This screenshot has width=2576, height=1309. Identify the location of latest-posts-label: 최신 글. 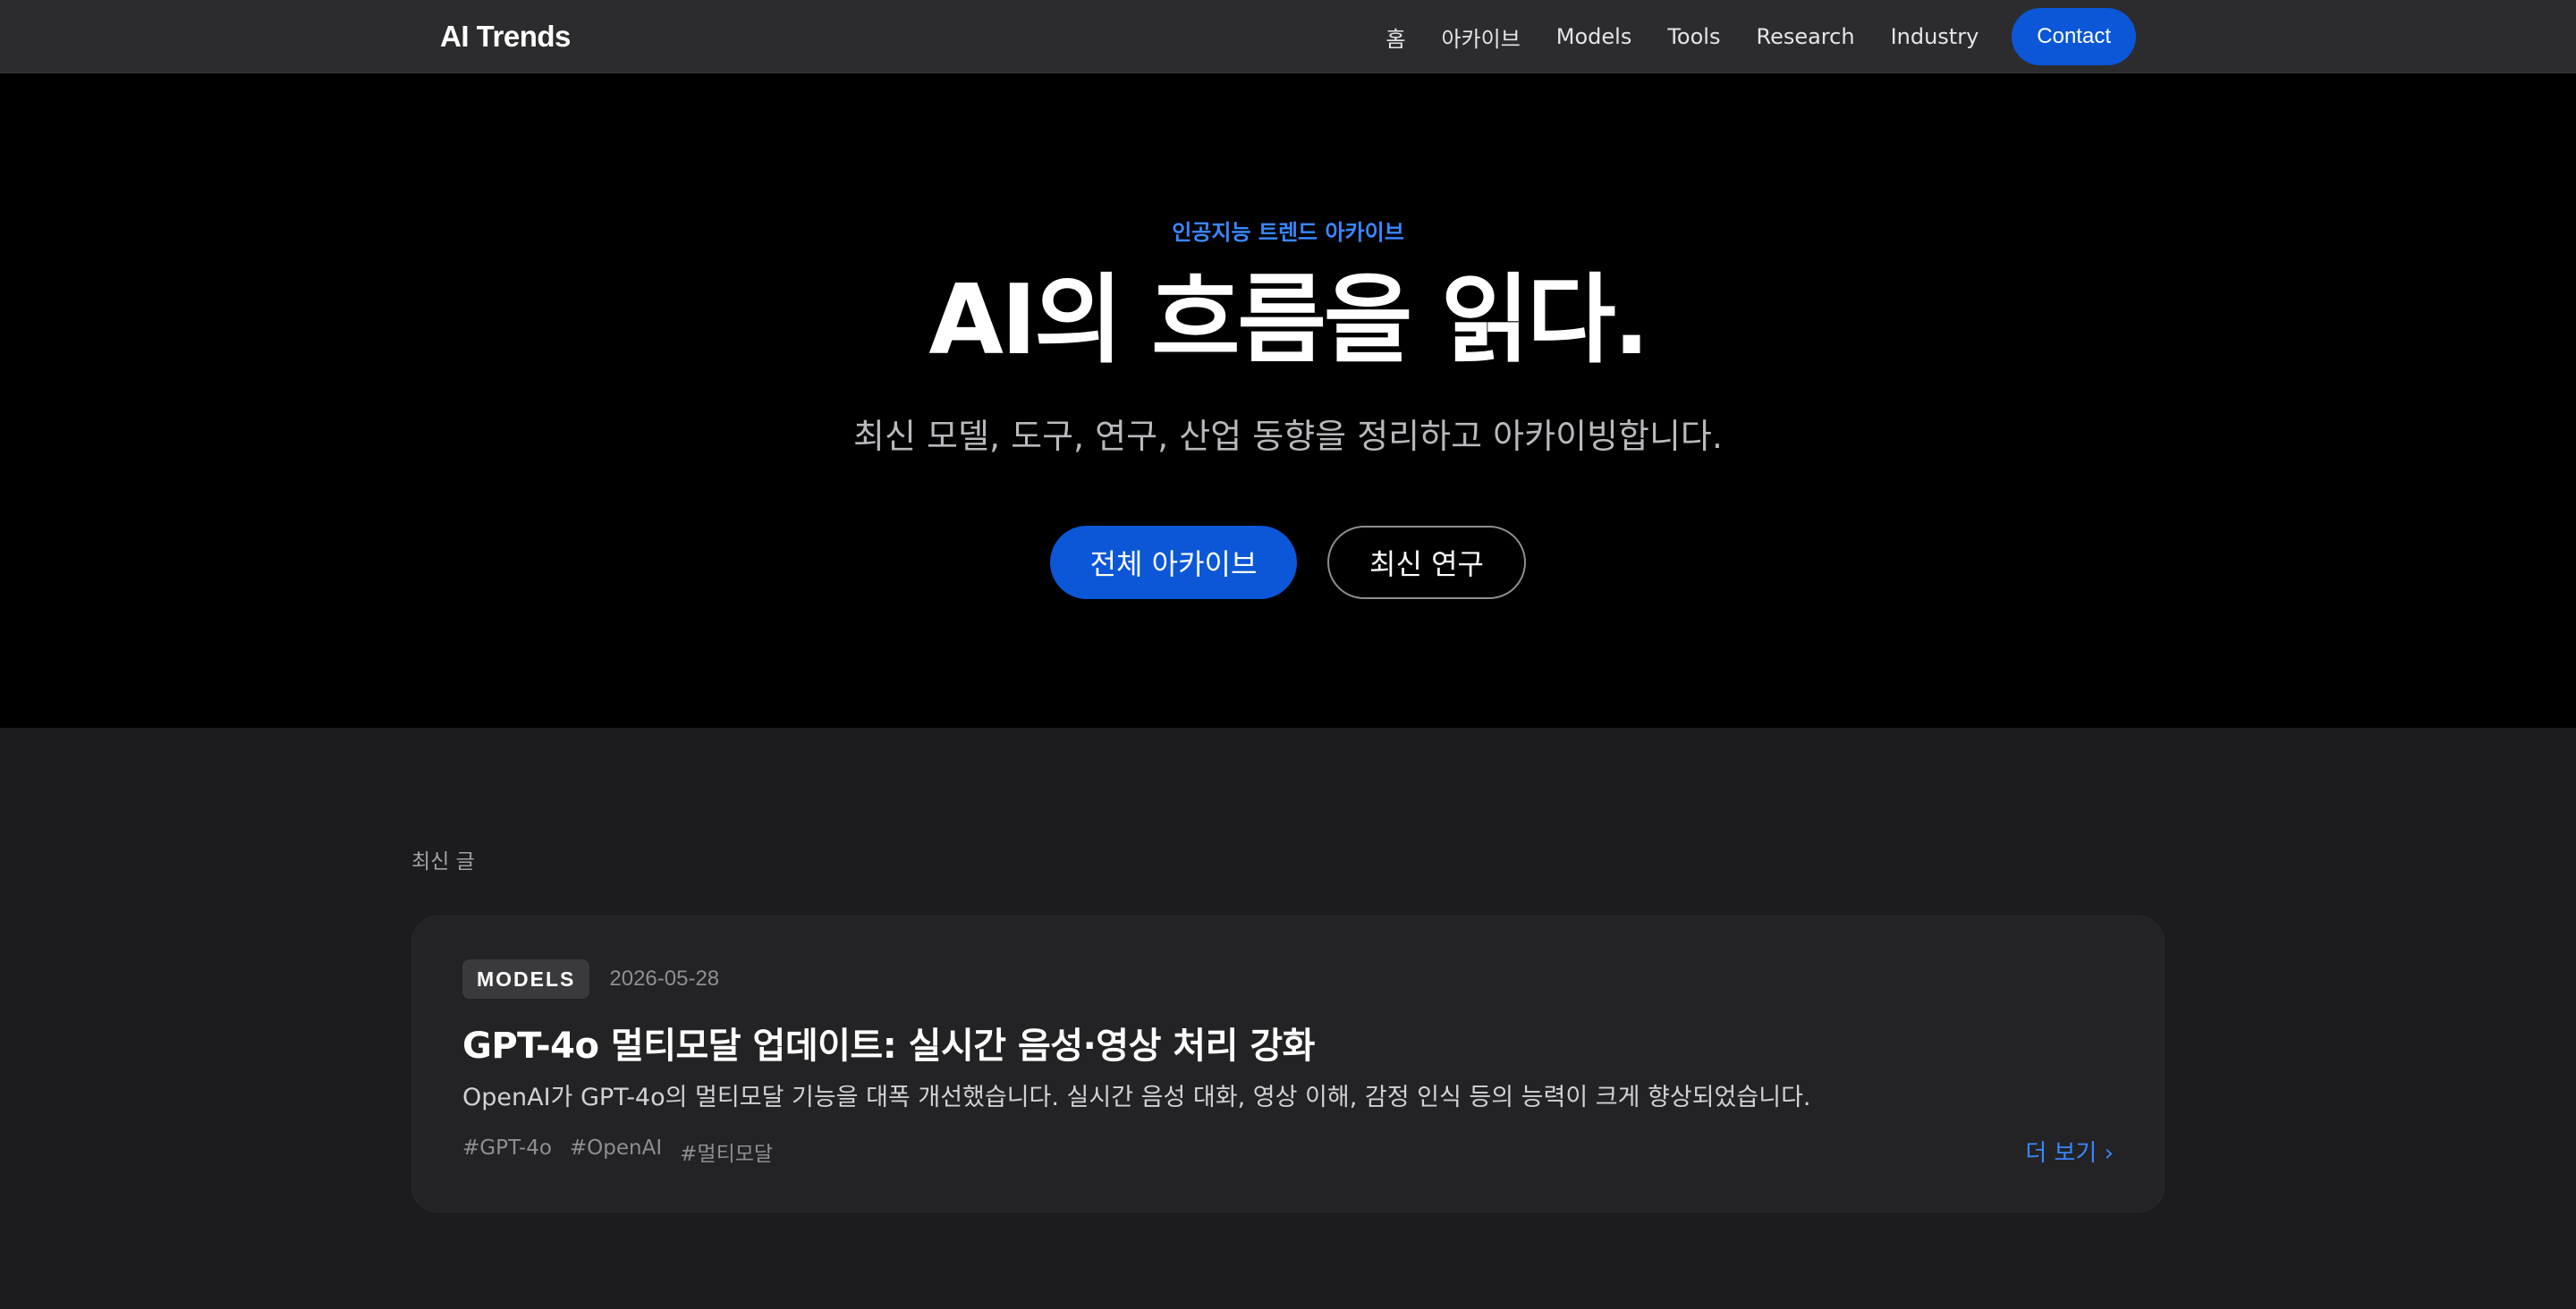
(443, 862).